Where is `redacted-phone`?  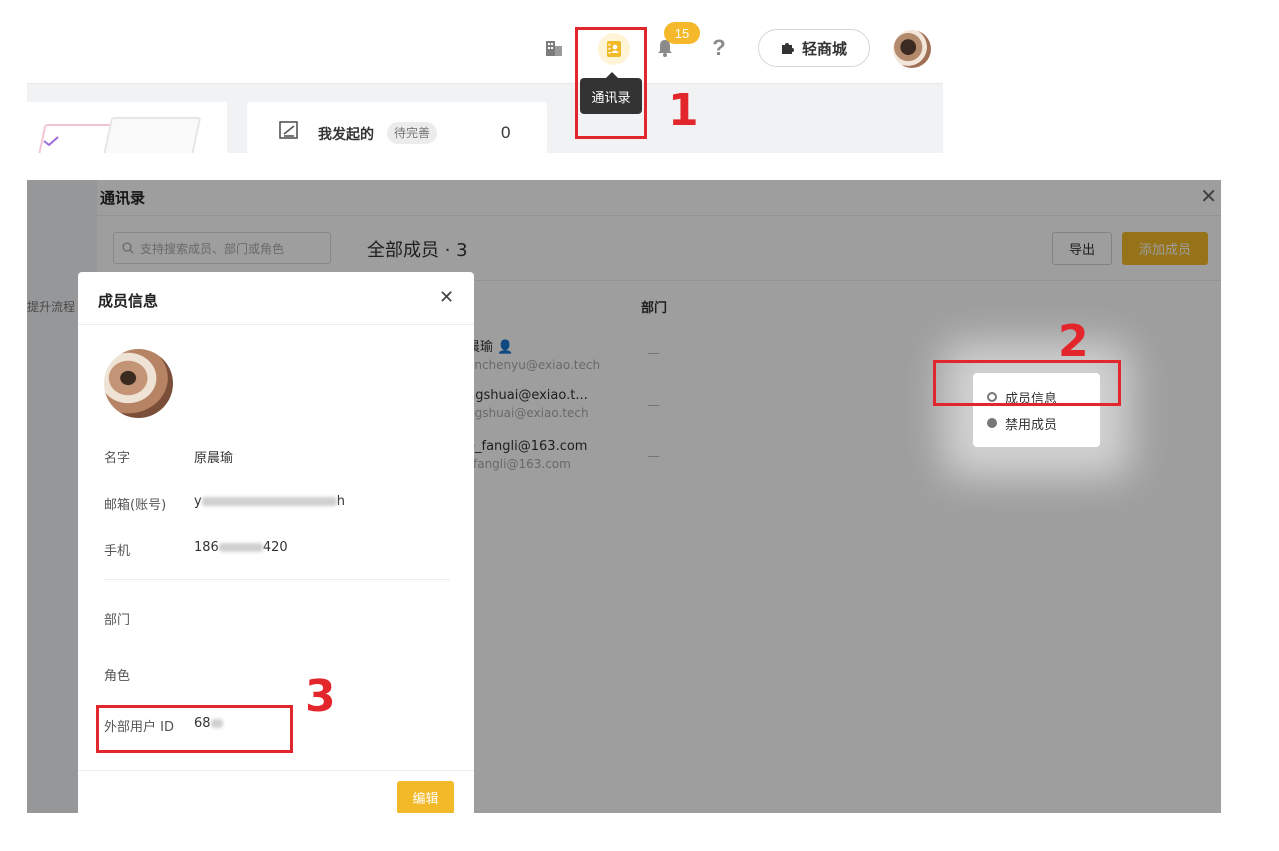
redacted-phone is located at coordinates (240, 547).